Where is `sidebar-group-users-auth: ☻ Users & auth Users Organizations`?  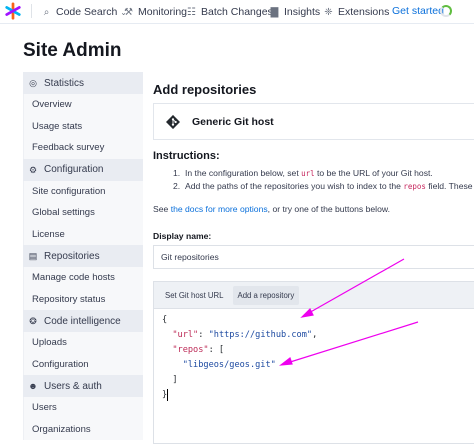
sidebar-group-users-auth: ☻ Users & auth Users Organizations is located at coordinates (83, 407).